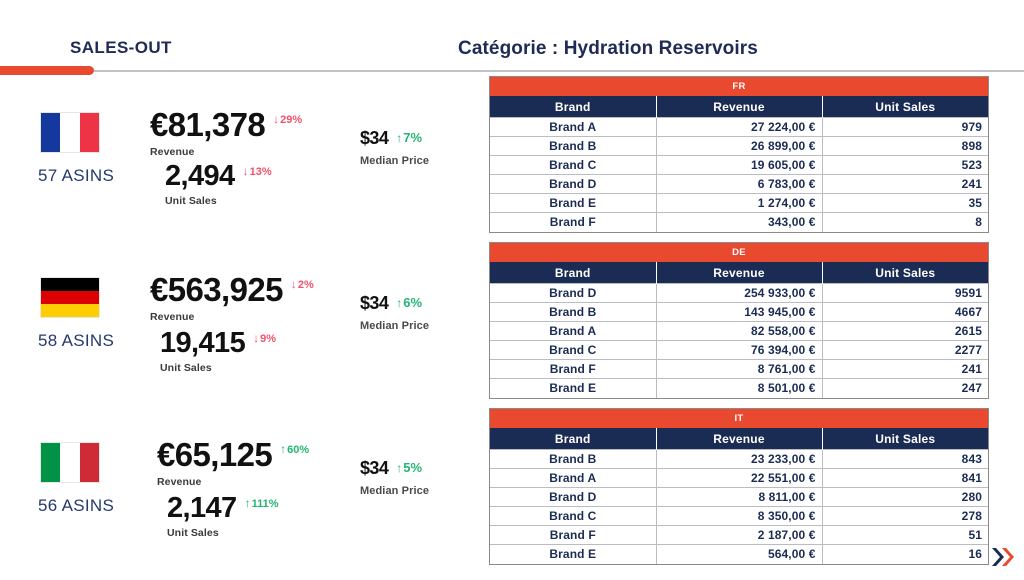 This screenshot has width=1024, height=580. I want to click on metric-price-de: $34 ↑6% Median Price, so click(394, 312).